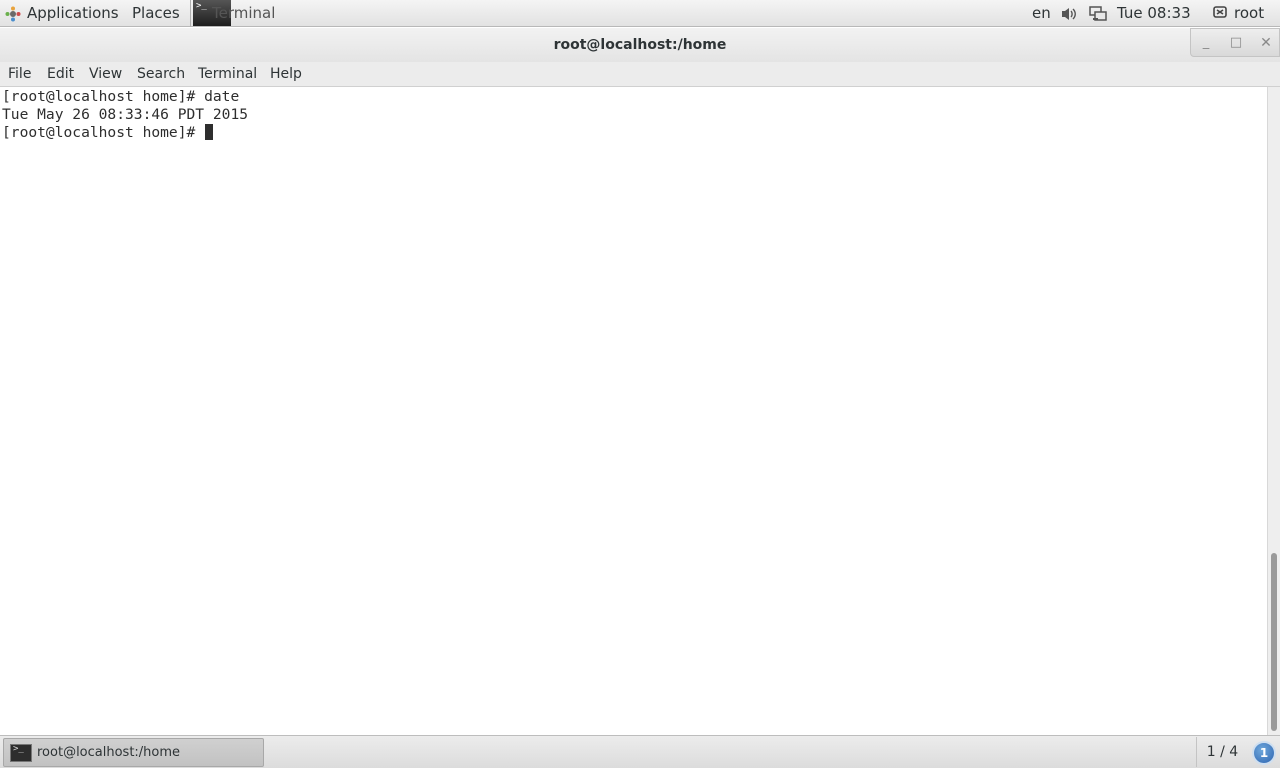  Describe the element at coordinates (1041, 13) in the screenshot. I see `language-indicator: en` at that location.